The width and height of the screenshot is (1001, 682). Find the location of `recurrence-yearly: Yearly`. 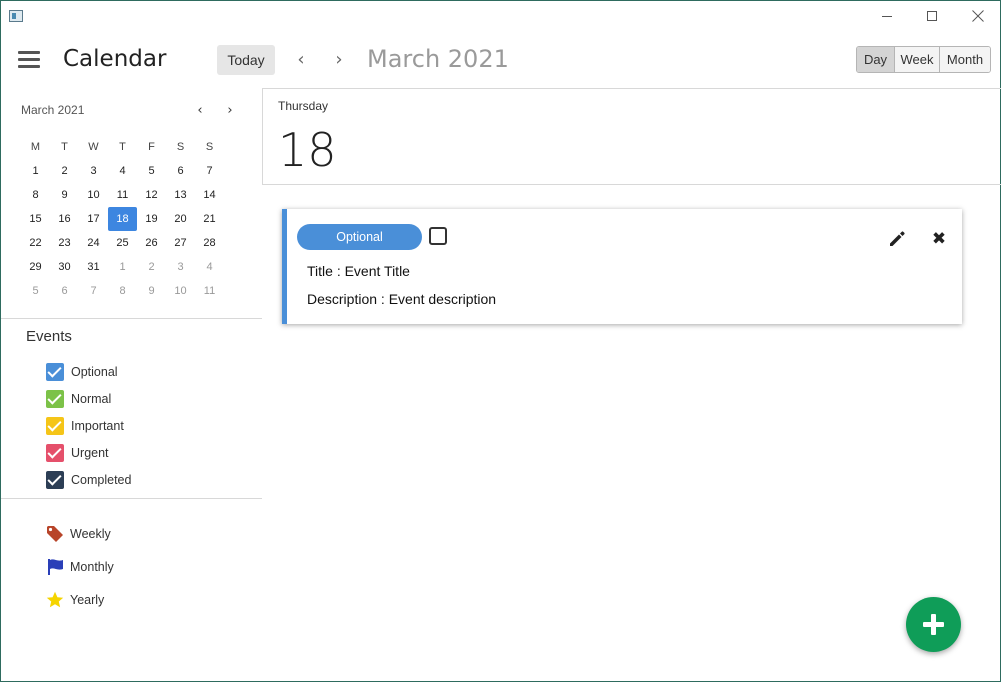

recurrence-yearly: Yearly is located at coordinates (75, 600).